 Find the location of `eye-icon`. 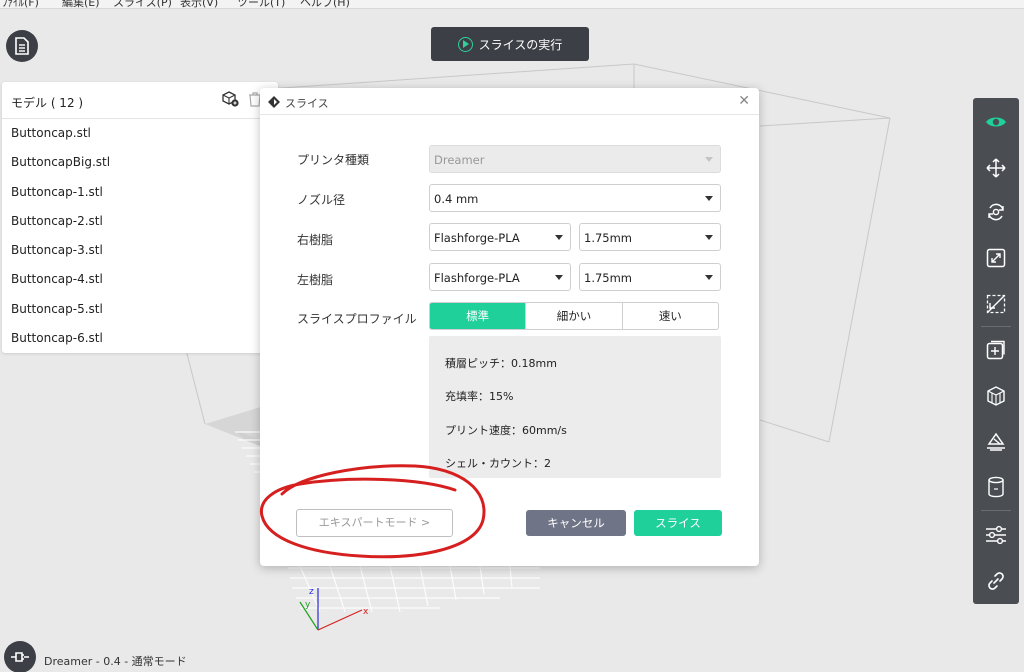

eye-icon is located at coordinates (996, 122).